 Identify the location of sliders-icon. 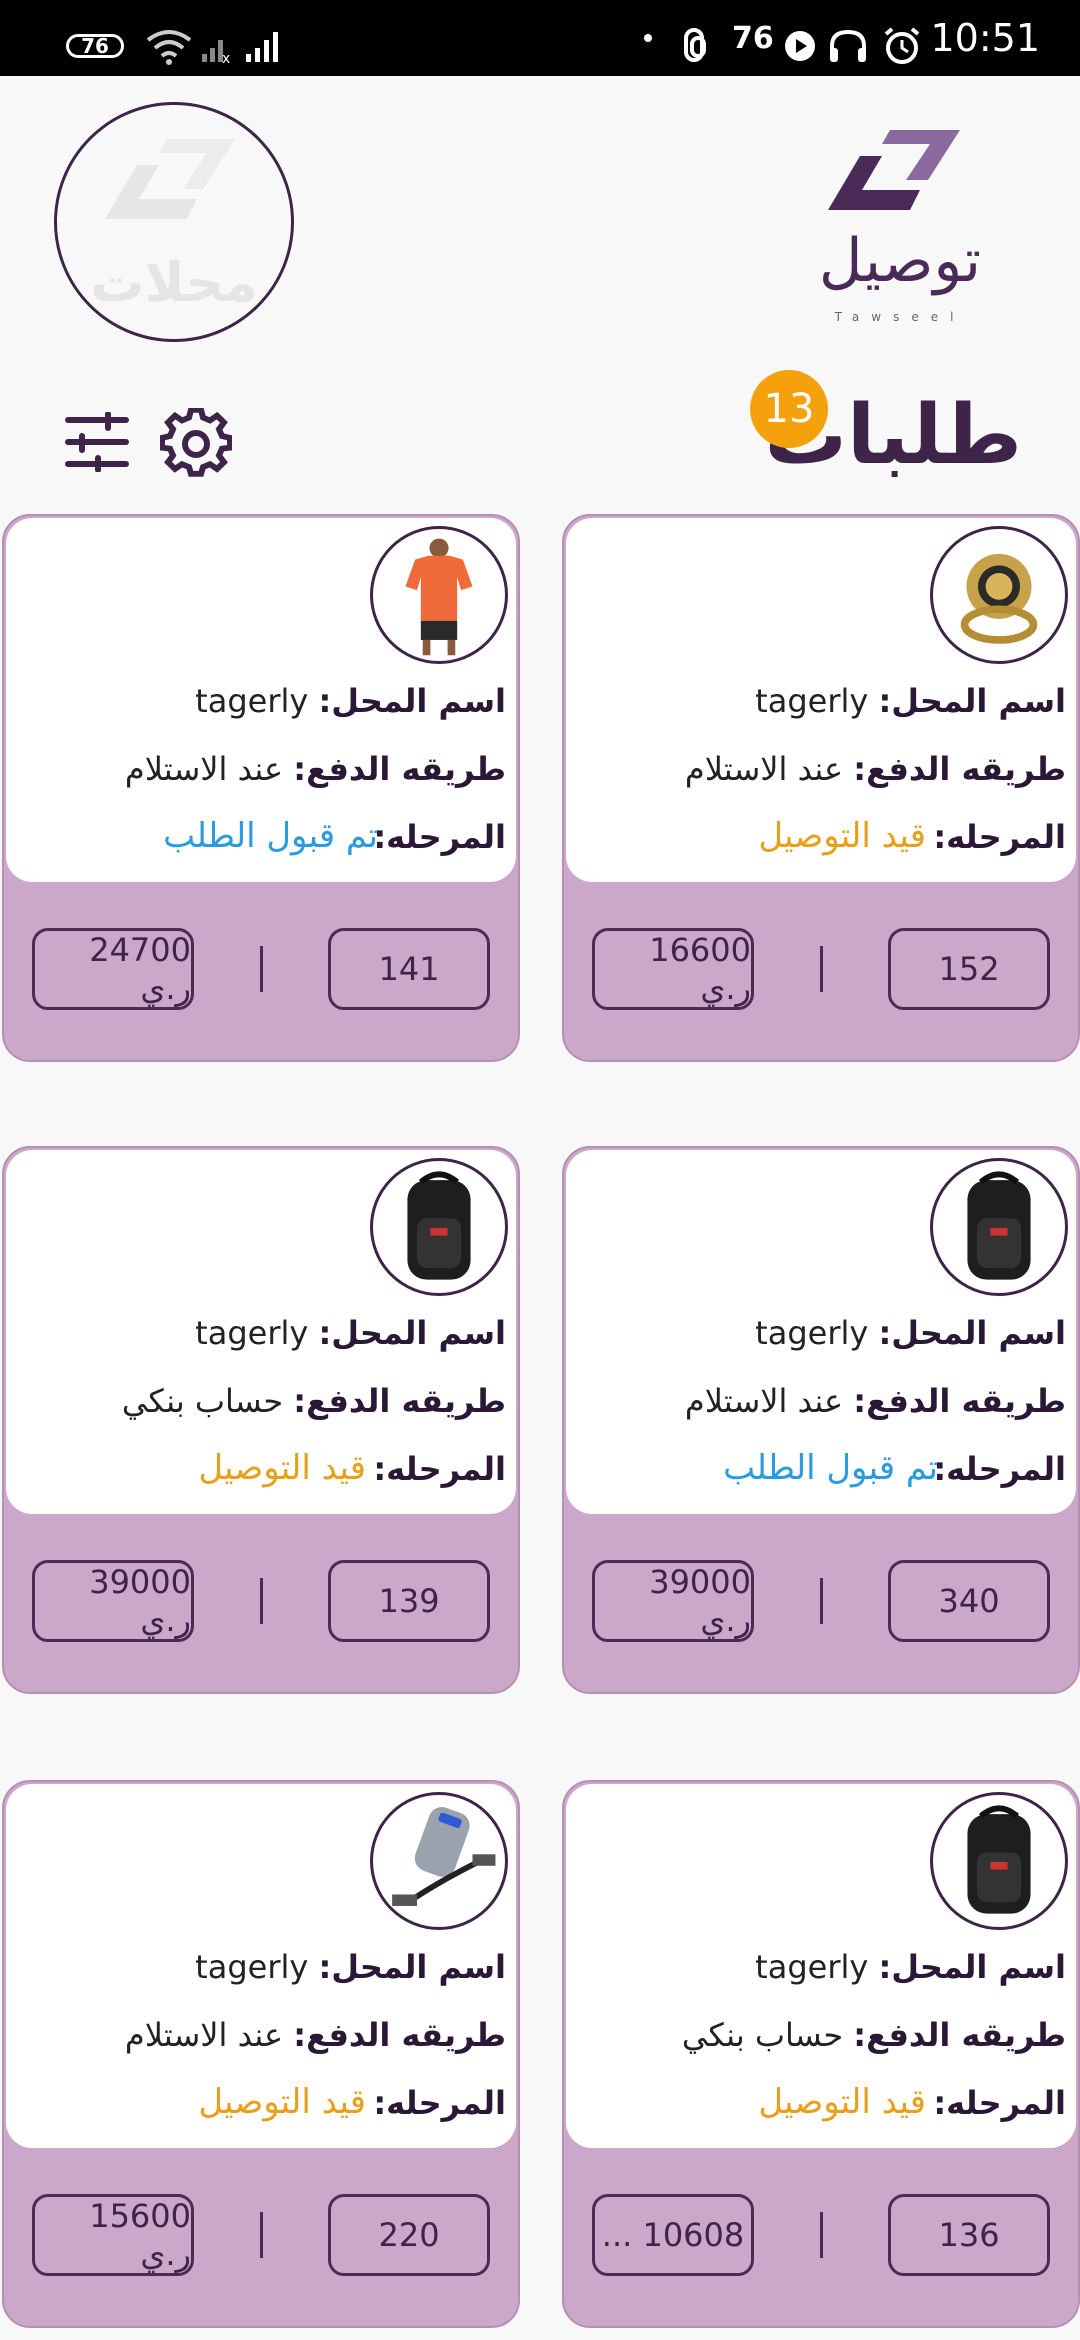
(97, 442).